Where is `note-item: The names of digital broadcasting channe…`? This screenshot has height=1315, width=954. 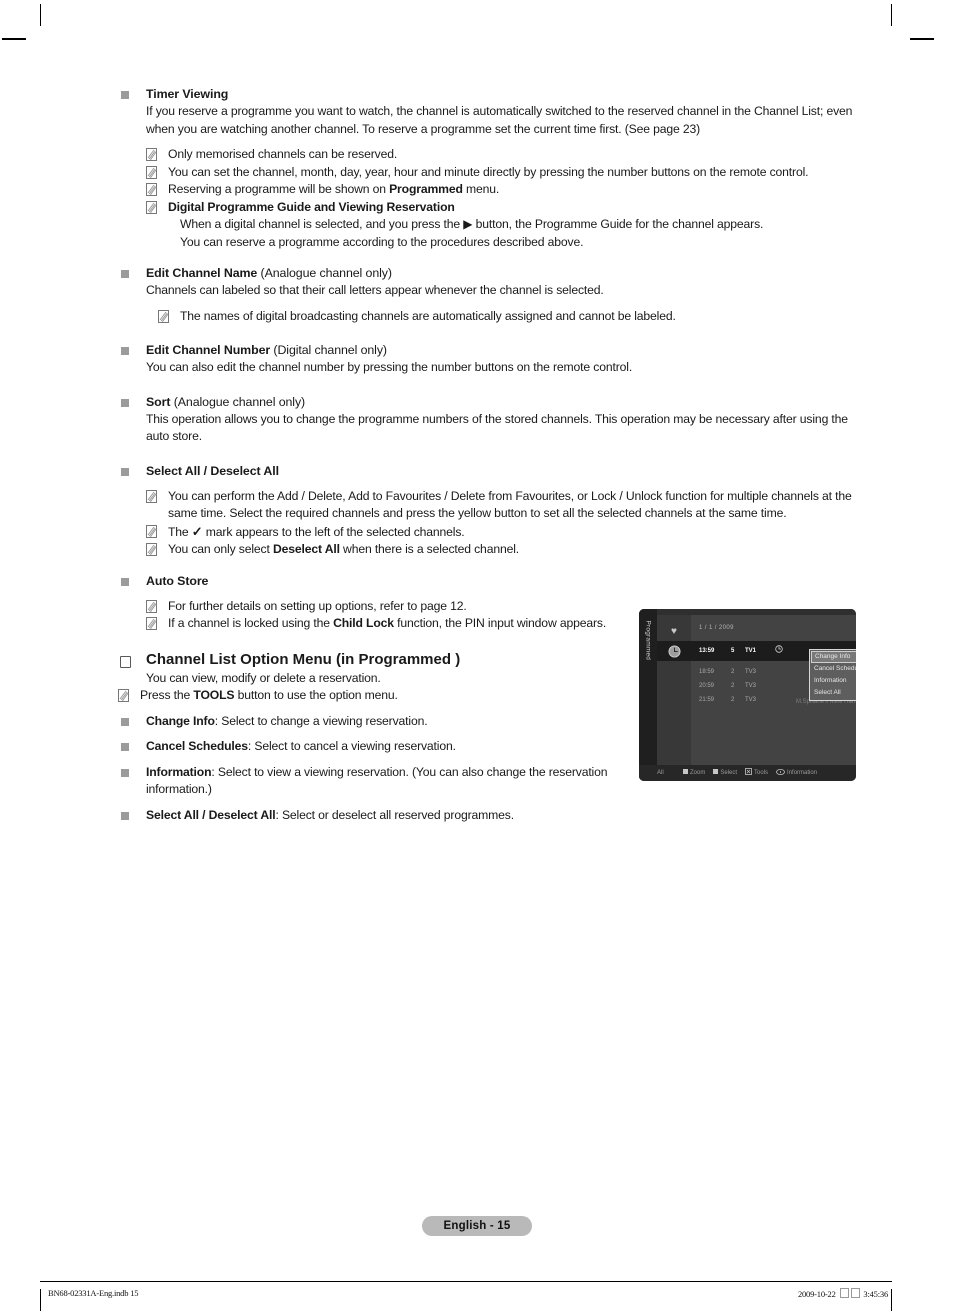
note-item: The names of digital broadcasting channe… is located at coordinates (502, 317).